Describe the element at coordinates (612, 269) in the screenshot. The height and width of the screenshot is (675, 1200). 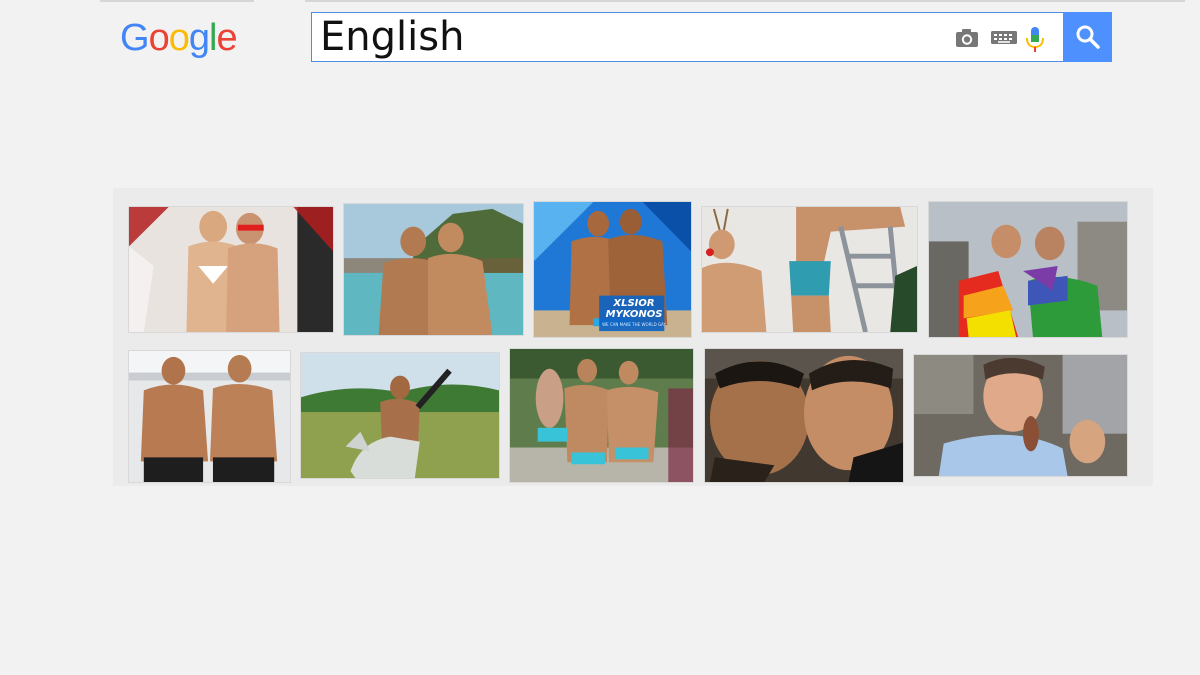
I see `image-result-3: XLSIOR MYKONOS WE CAN MAKE THE WORLD GAY` at that location.